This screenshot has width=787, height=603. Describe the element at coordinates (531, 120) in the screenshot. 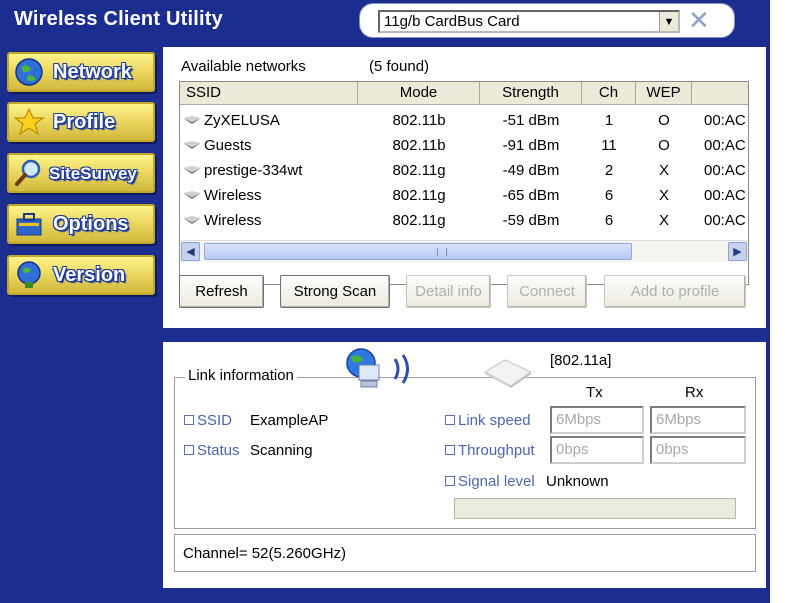

I see `row-strength: -51 dBm` at that location.